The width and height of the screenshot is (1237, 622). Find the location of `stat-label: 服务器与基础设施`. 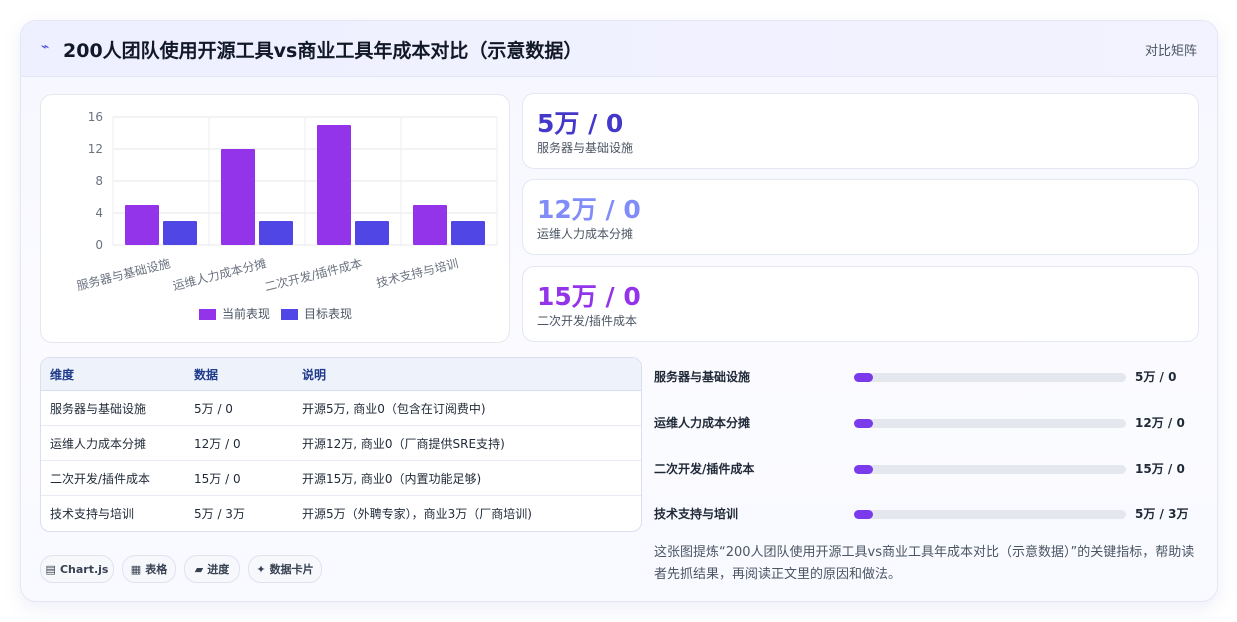

stat-label: 服务器与基础设施 is located at coordinates (585, 148).